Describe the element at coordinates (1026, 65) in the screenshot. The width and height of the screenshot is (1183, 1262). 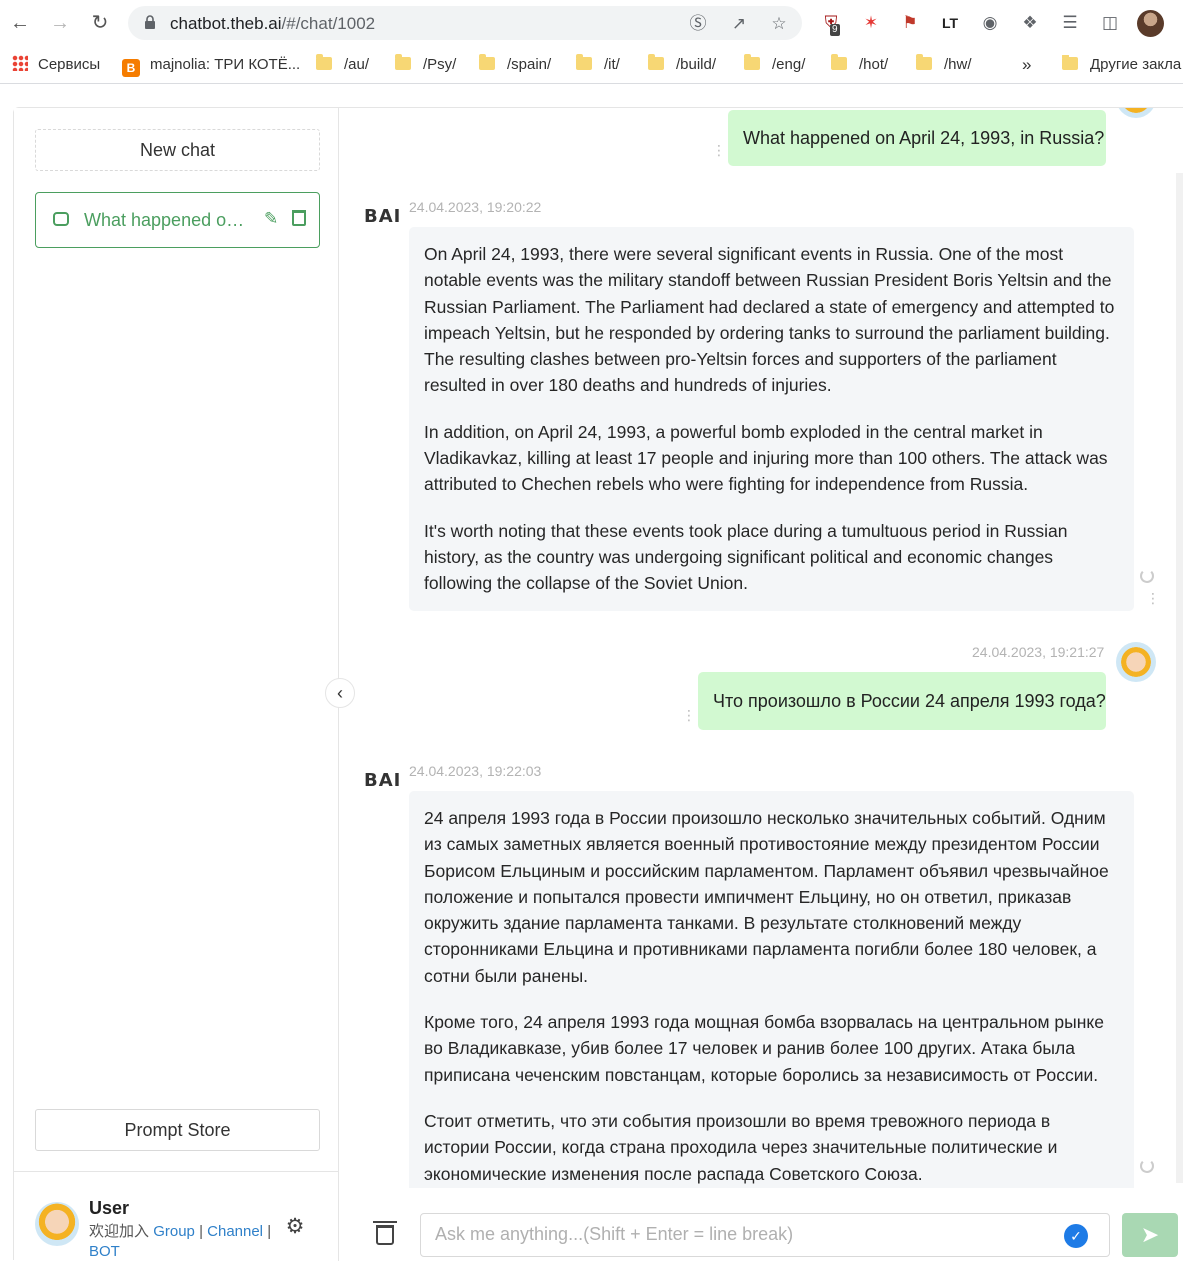
I see `more-bookmarks-chevron: »` at that location.